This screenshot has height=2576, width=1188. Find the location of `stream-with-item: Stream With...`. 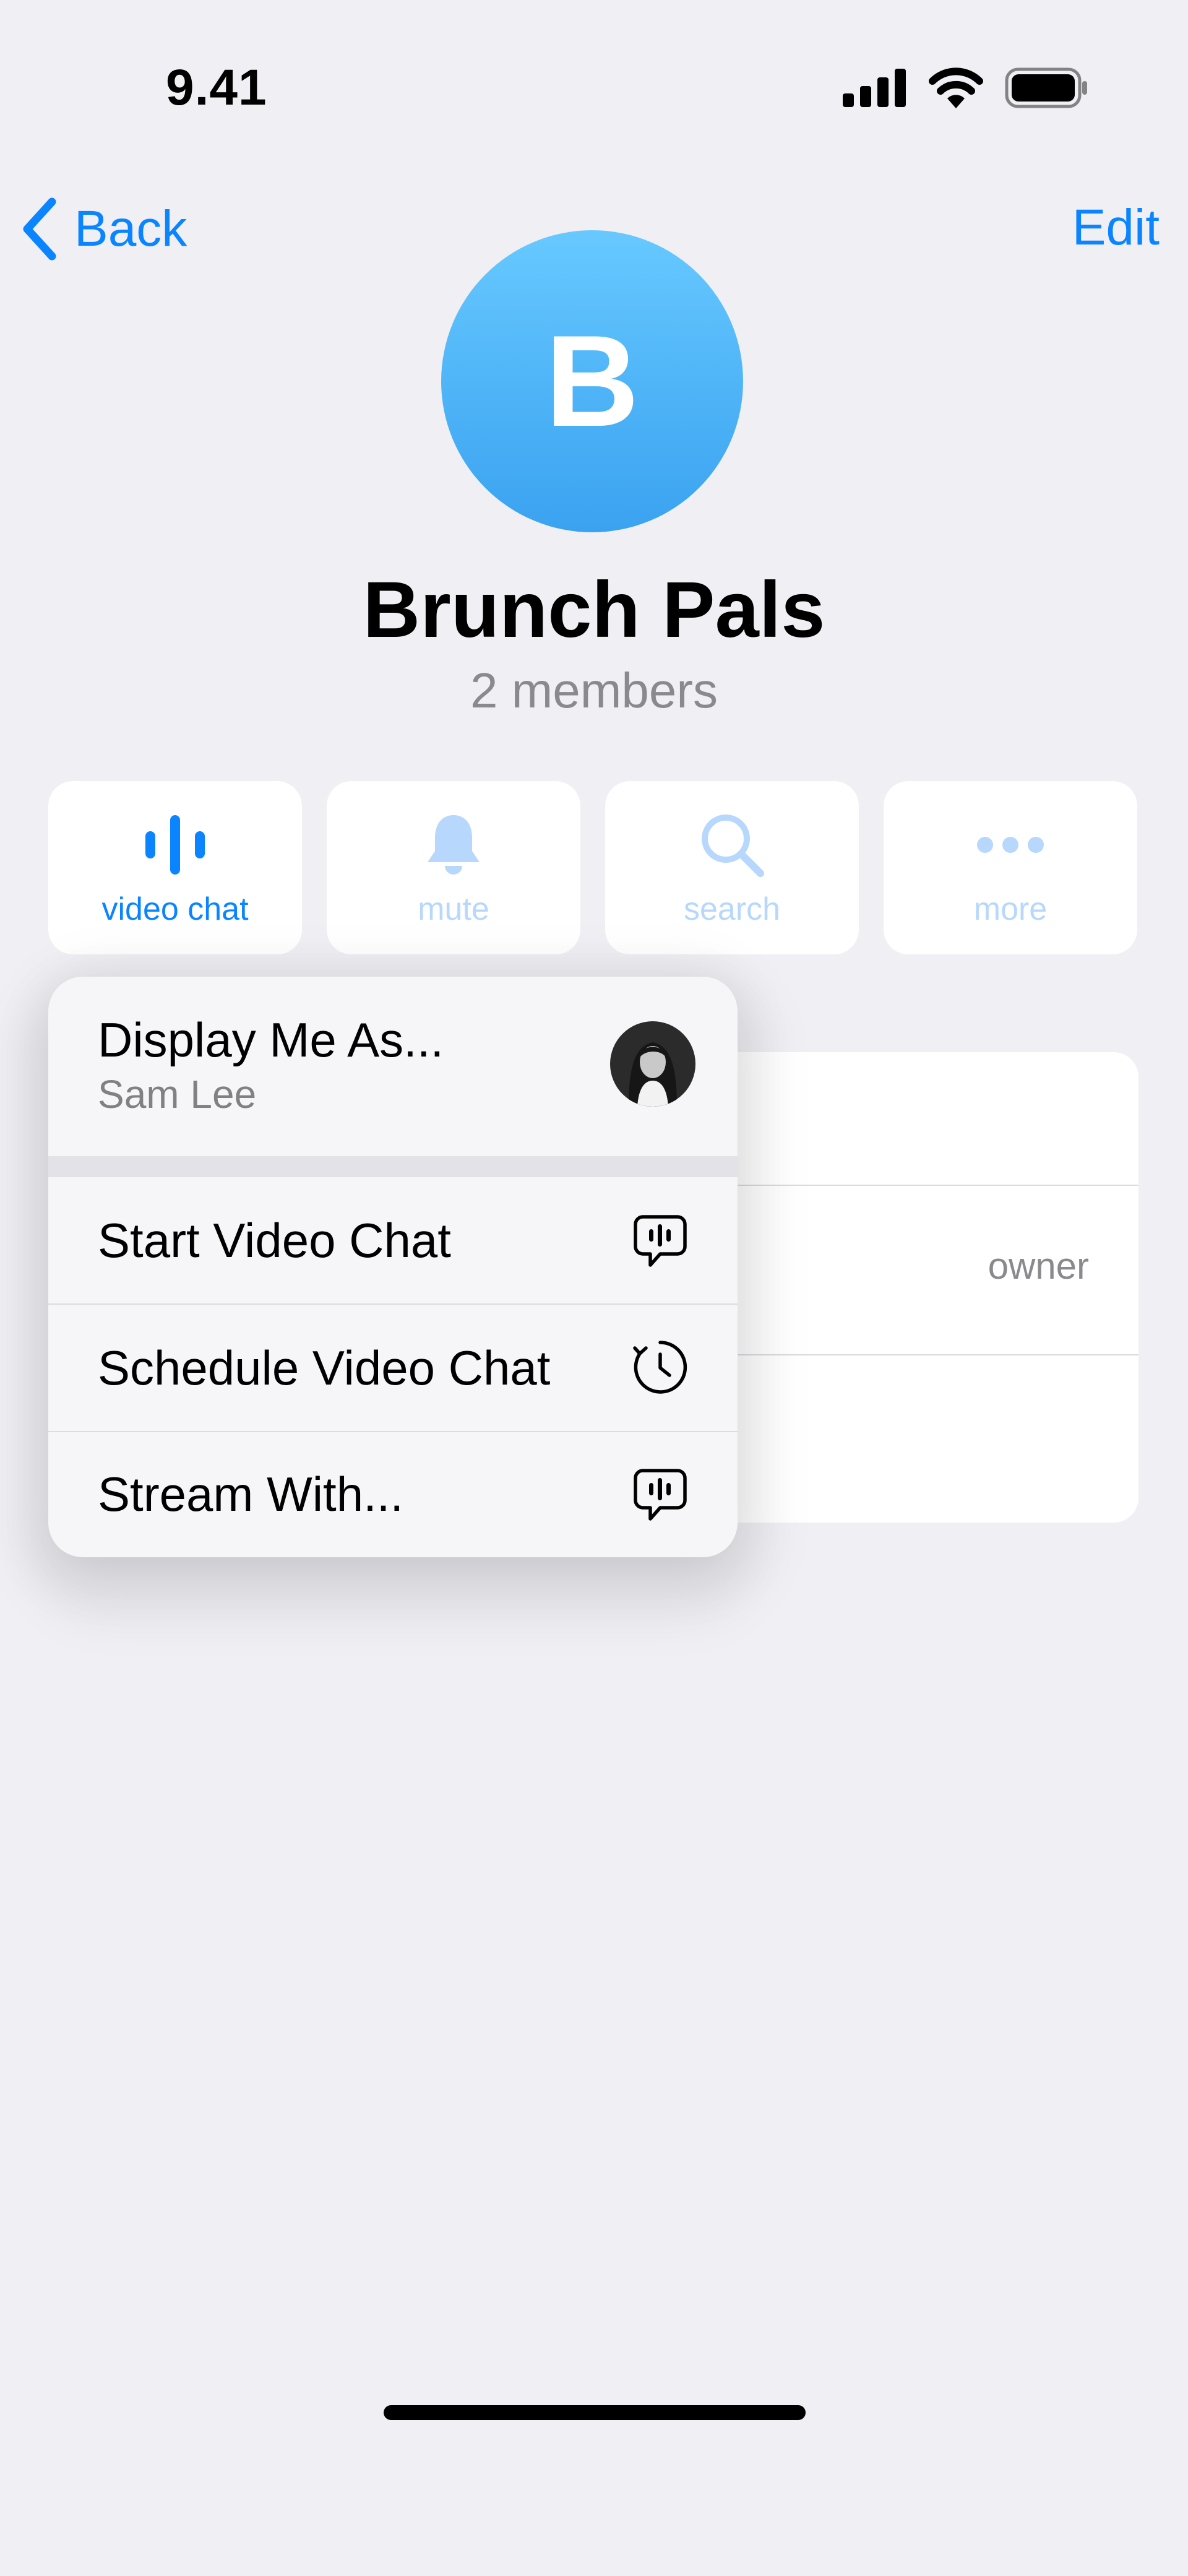

stream-with-item: Stream With... is located at coordinates (393, 1494).